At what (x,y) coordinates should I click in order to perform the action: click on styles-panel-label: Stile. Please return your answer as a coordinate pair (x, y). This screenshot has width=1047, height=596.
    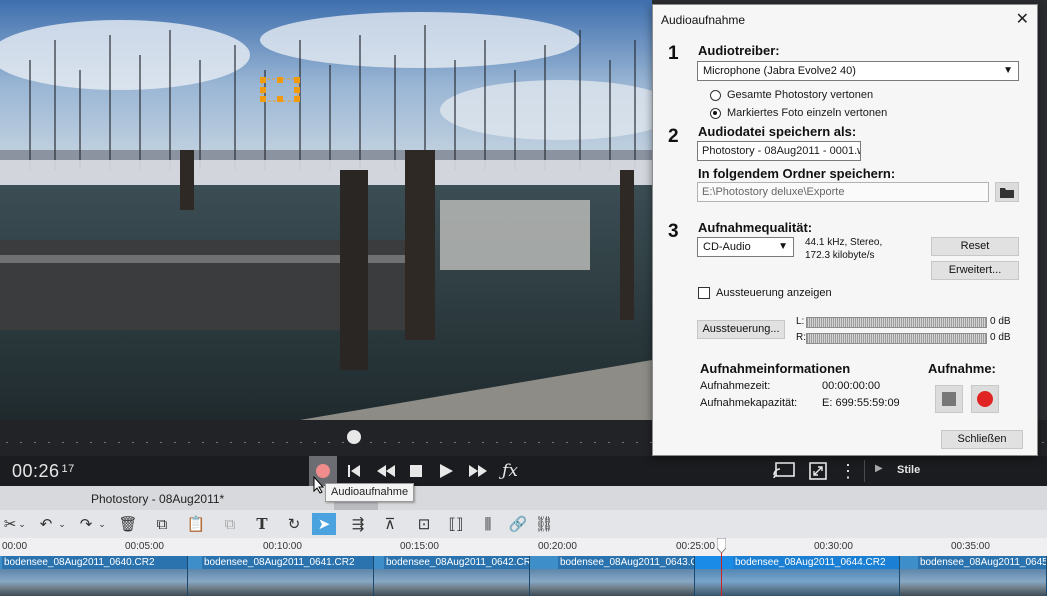
    Looking at the image, I should click on (908, 470).